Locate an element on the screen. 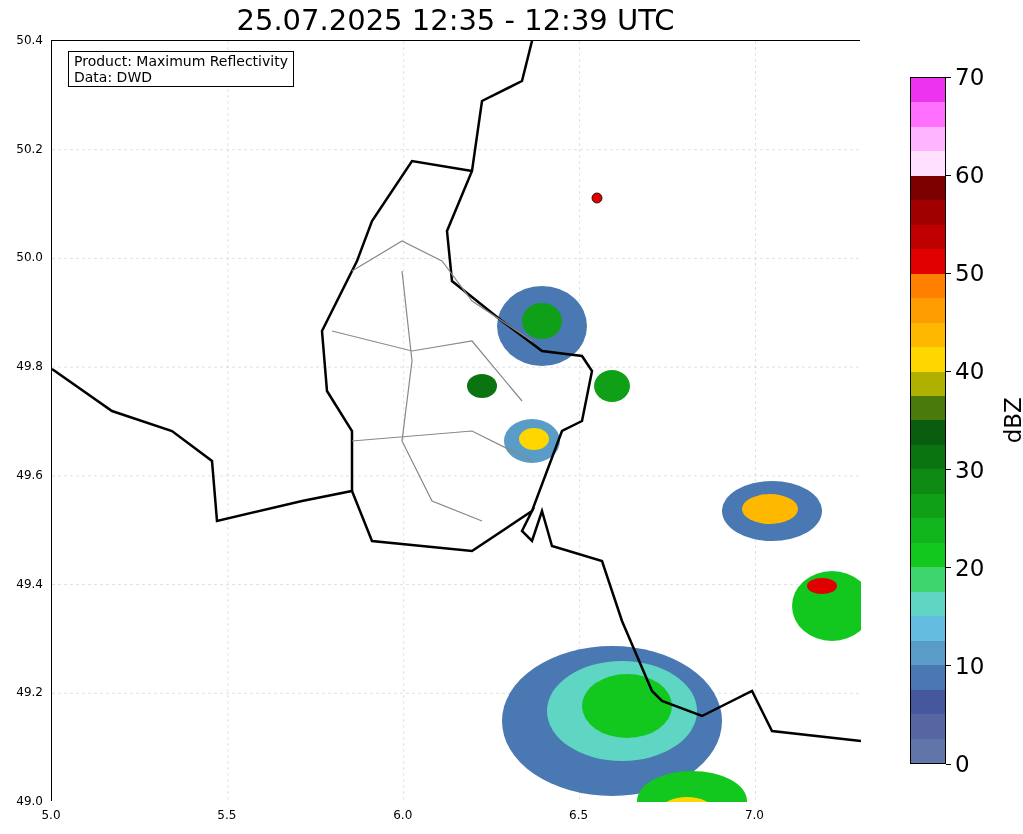  x-axis-label: 7.0 is located at coordinates (754, 815).